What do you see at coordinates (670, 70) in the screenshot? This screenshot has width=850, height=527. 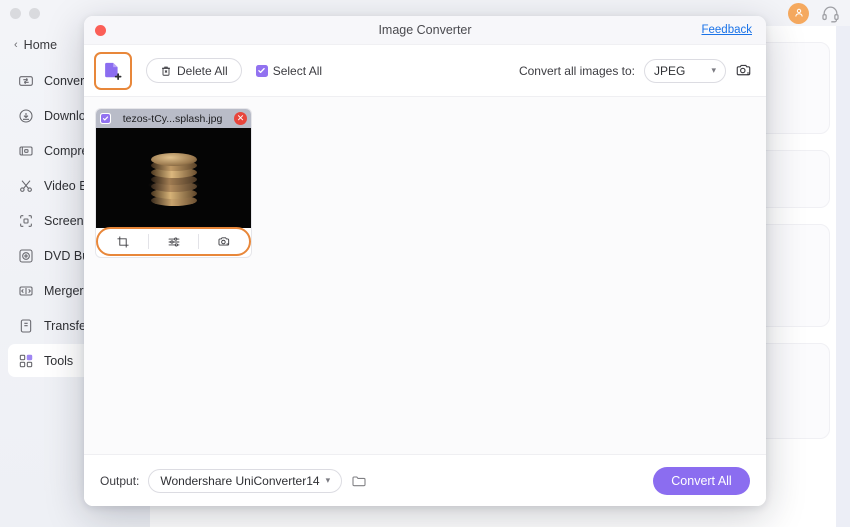 I see `format-value: JPEG` at bounding box center [670, 70].